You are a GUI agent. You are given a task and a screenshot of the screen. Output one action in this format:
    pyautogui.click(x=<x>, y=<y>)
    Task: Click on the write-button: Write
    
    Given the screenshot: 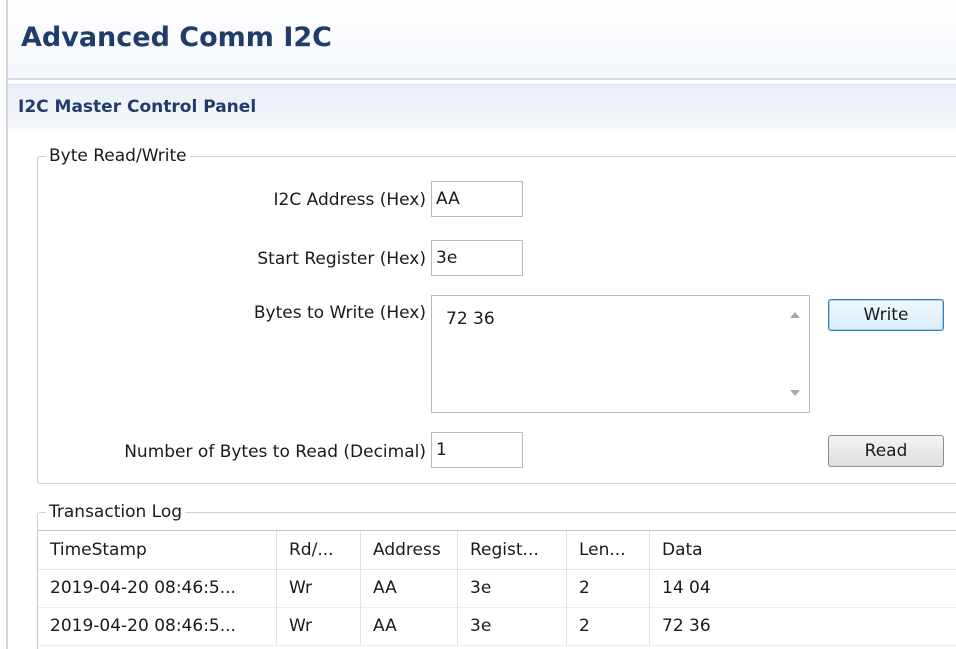 What is the action you would take?
    pyautogui.click(x=886, y=315)
    